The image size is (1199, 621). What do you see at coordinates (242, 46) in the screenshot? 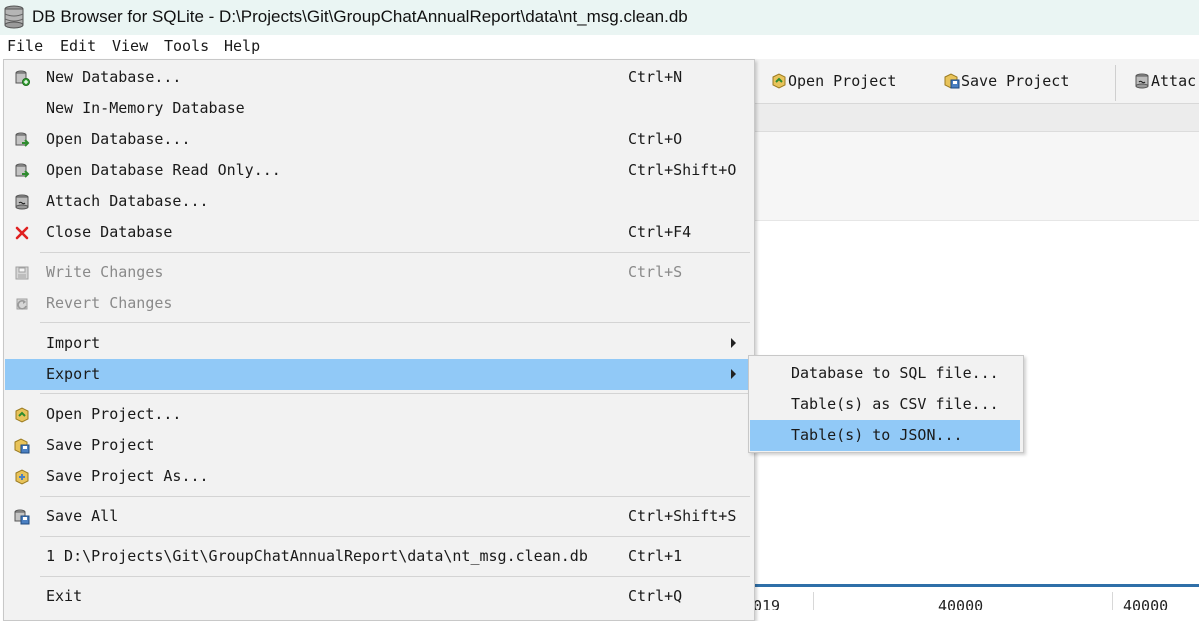
I see `menu-help: Help` at bounding box center [242, 46].